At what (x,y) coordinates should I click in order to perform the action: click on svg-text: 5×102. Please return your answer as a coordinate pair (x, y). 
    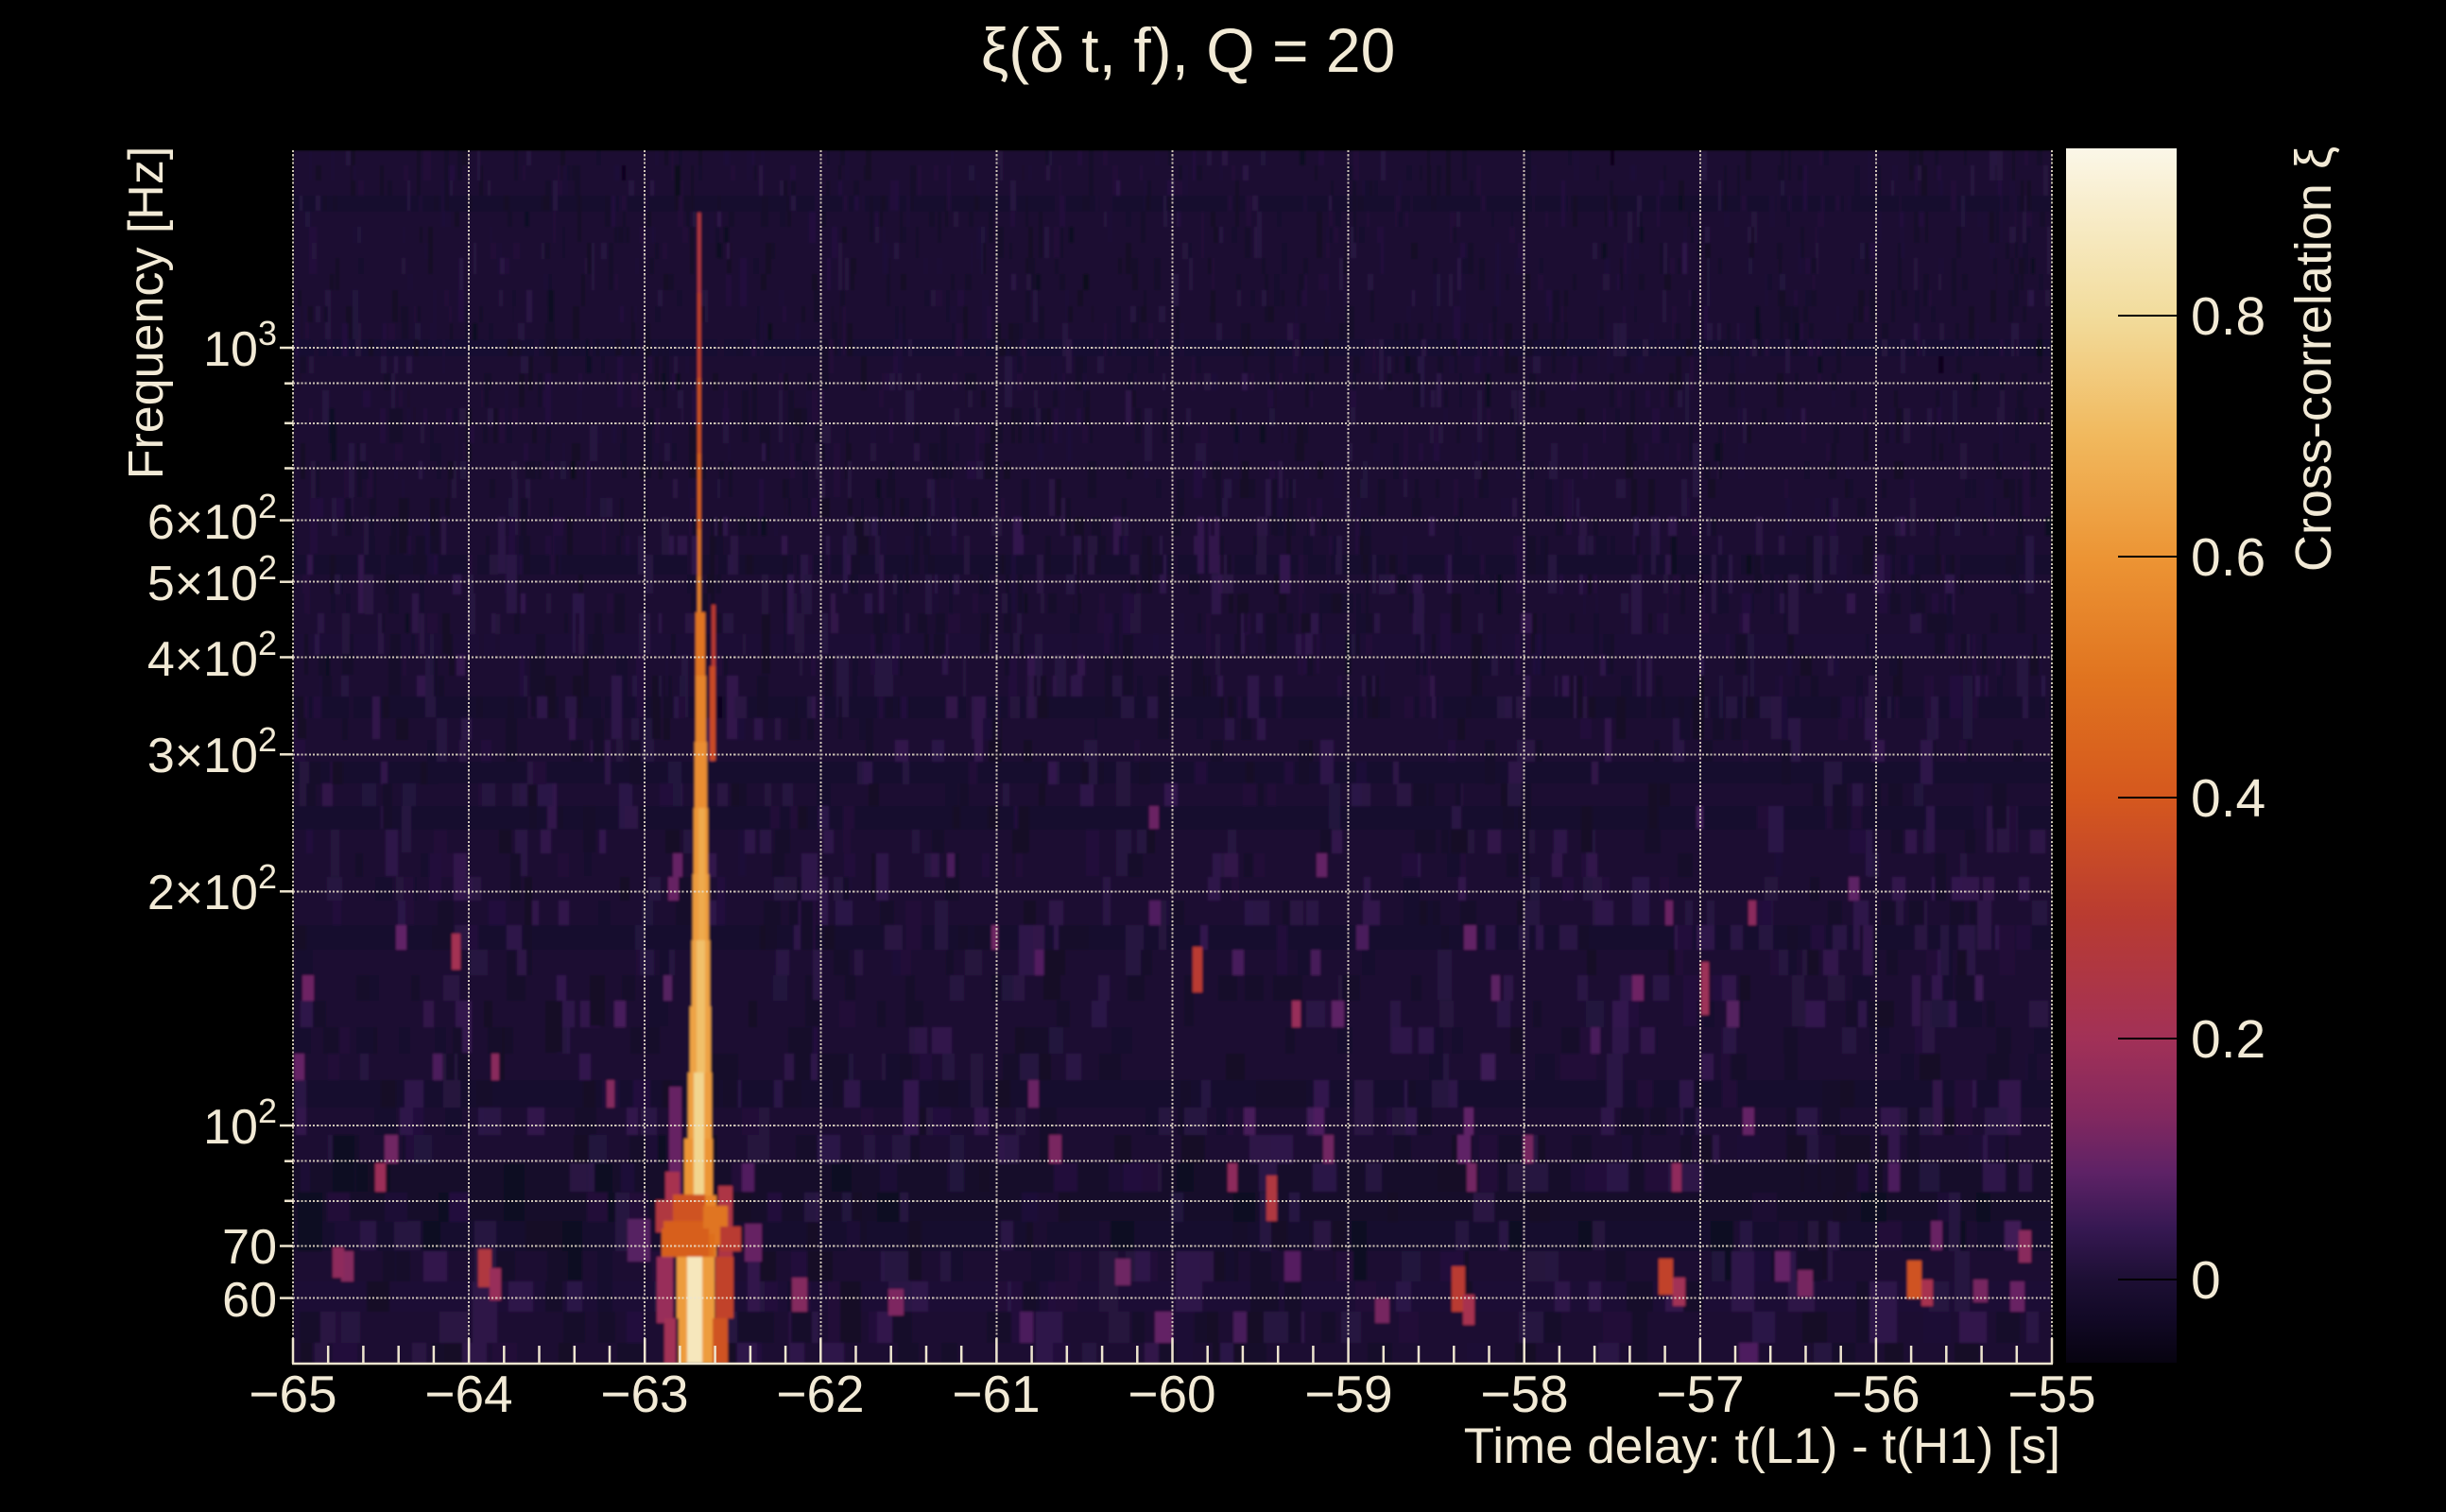
    Looking at the image, I should click on (212, 579).